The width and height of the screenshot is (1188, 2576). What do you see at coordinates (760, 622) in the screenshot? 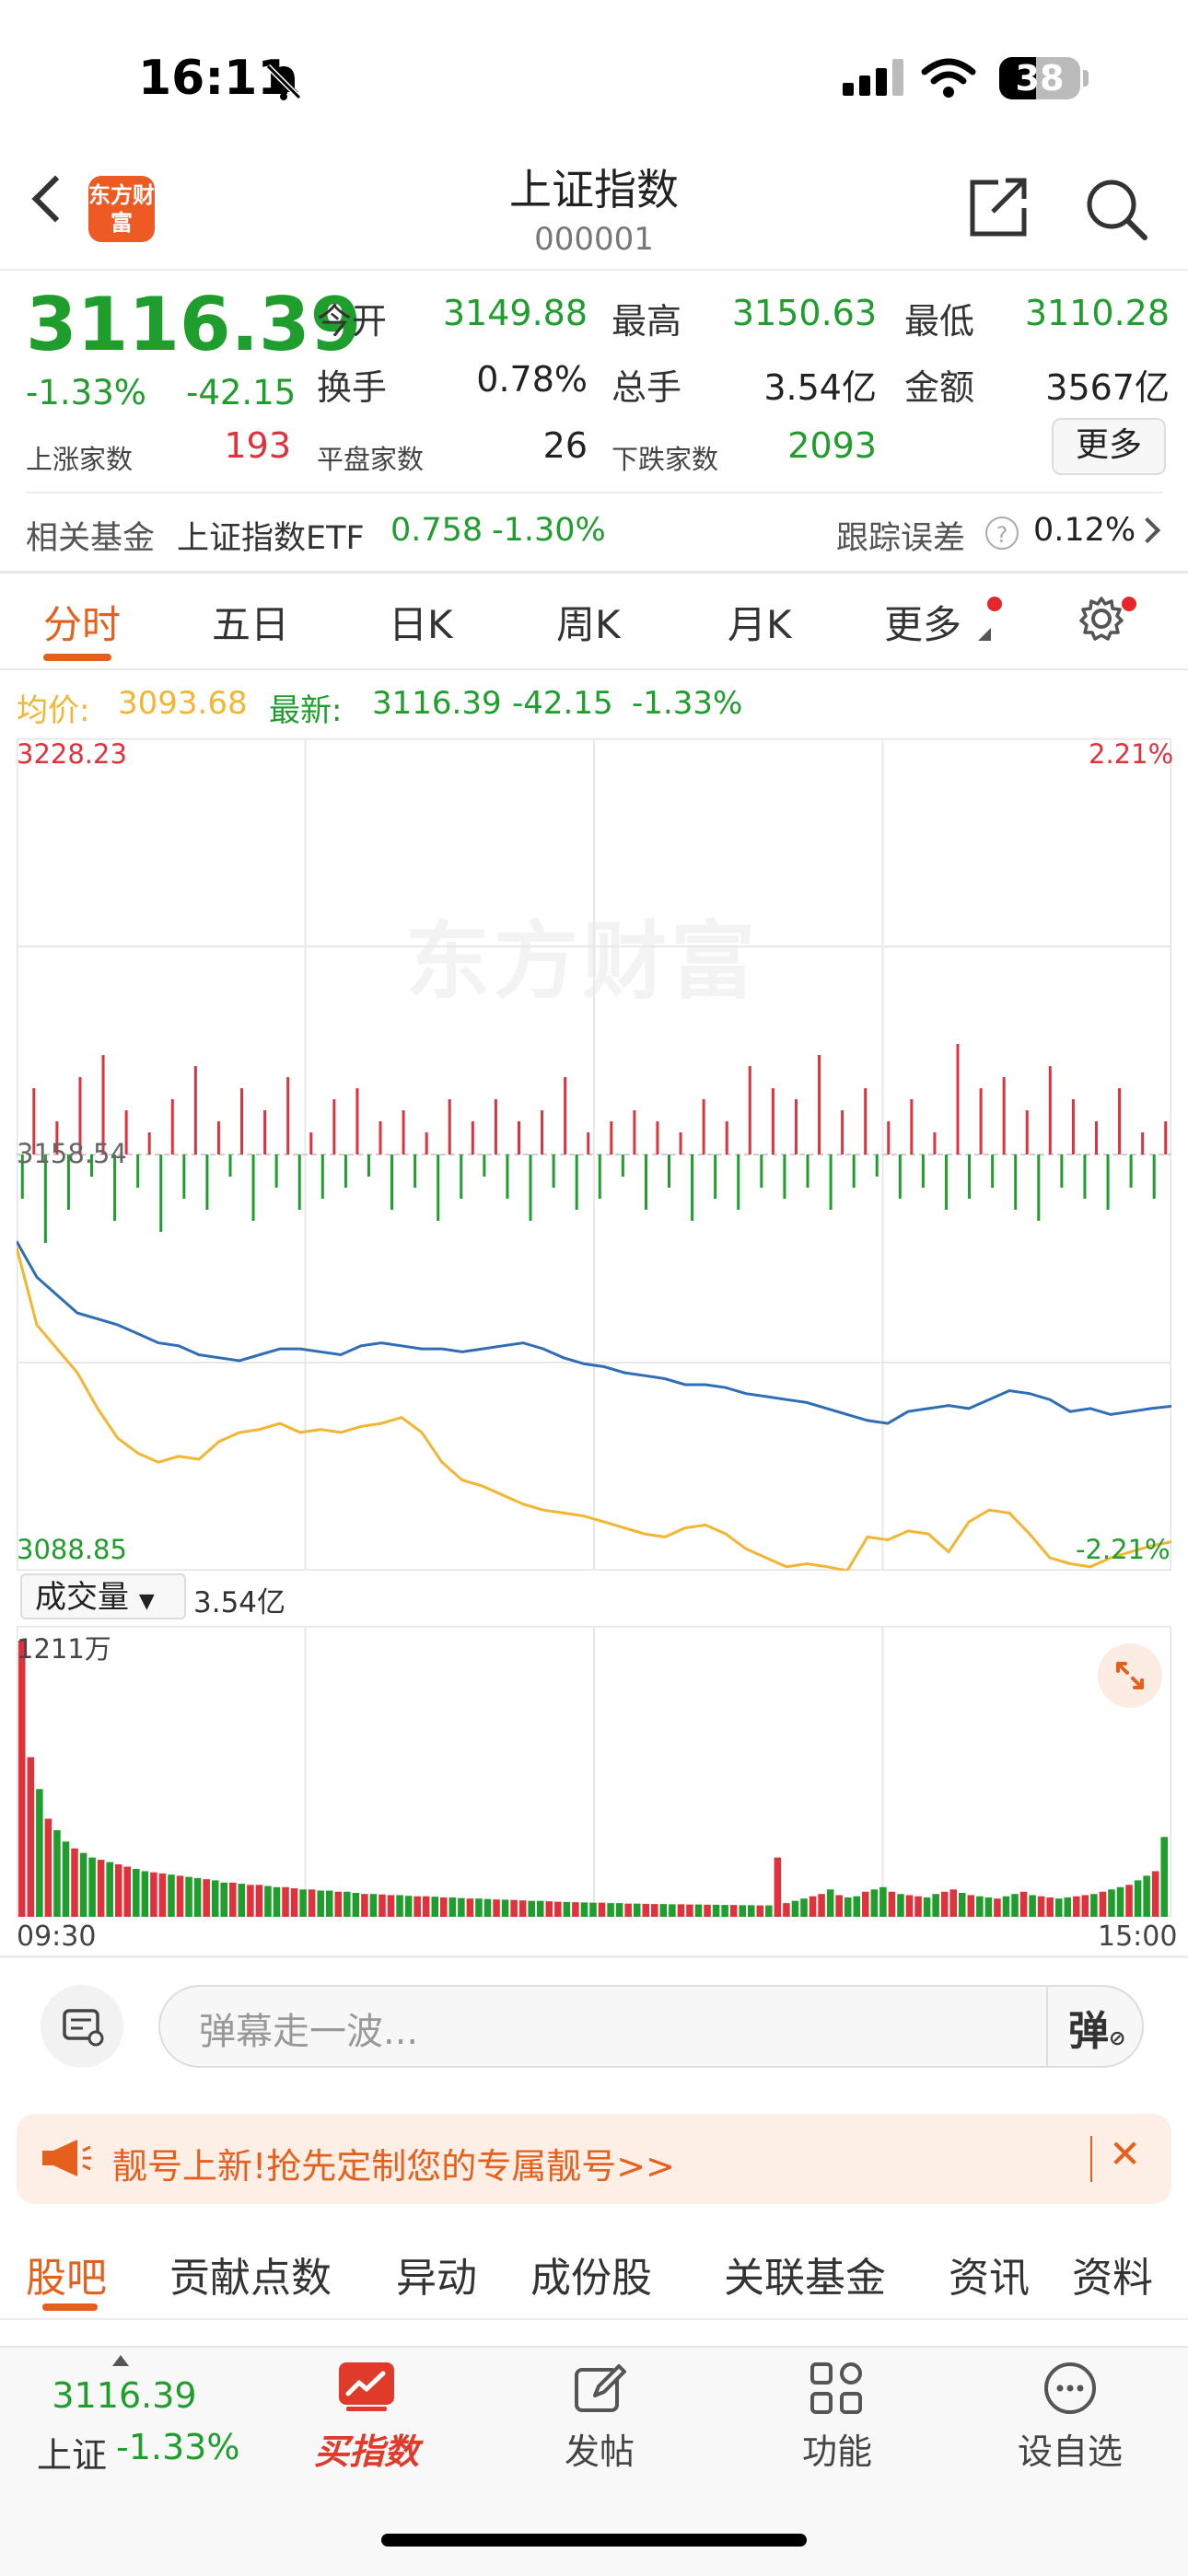
I see `tab-monthly-k: 月K` at bounding box center [760, 622].